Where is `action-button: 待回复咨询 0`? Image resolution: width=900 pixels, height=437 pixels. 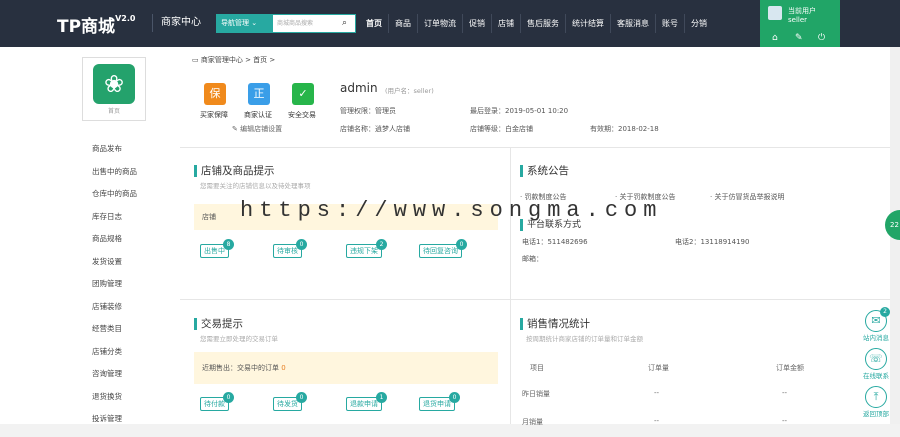 action-button: 待回复咨询 0 is located at coordinates (443, 248).